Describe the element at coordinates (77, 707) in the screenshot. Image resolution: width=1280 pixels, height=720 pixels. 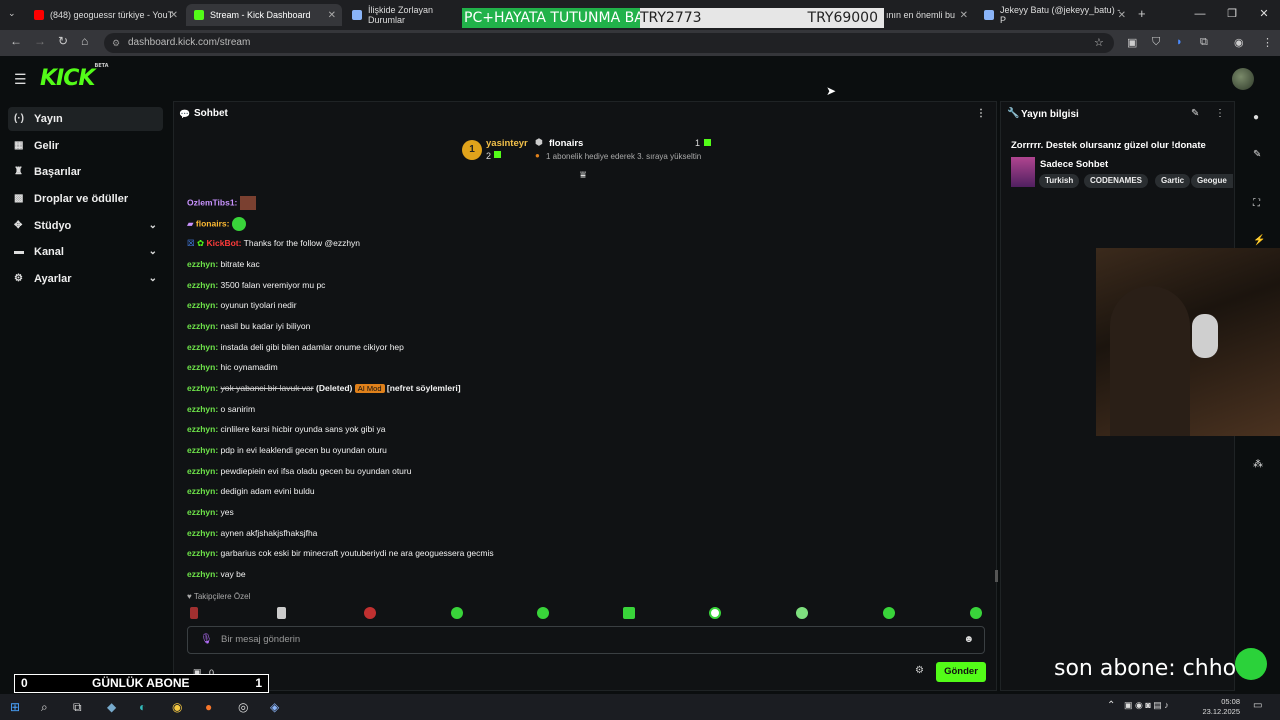
I see `task-view-icon: ⧉` at that location.